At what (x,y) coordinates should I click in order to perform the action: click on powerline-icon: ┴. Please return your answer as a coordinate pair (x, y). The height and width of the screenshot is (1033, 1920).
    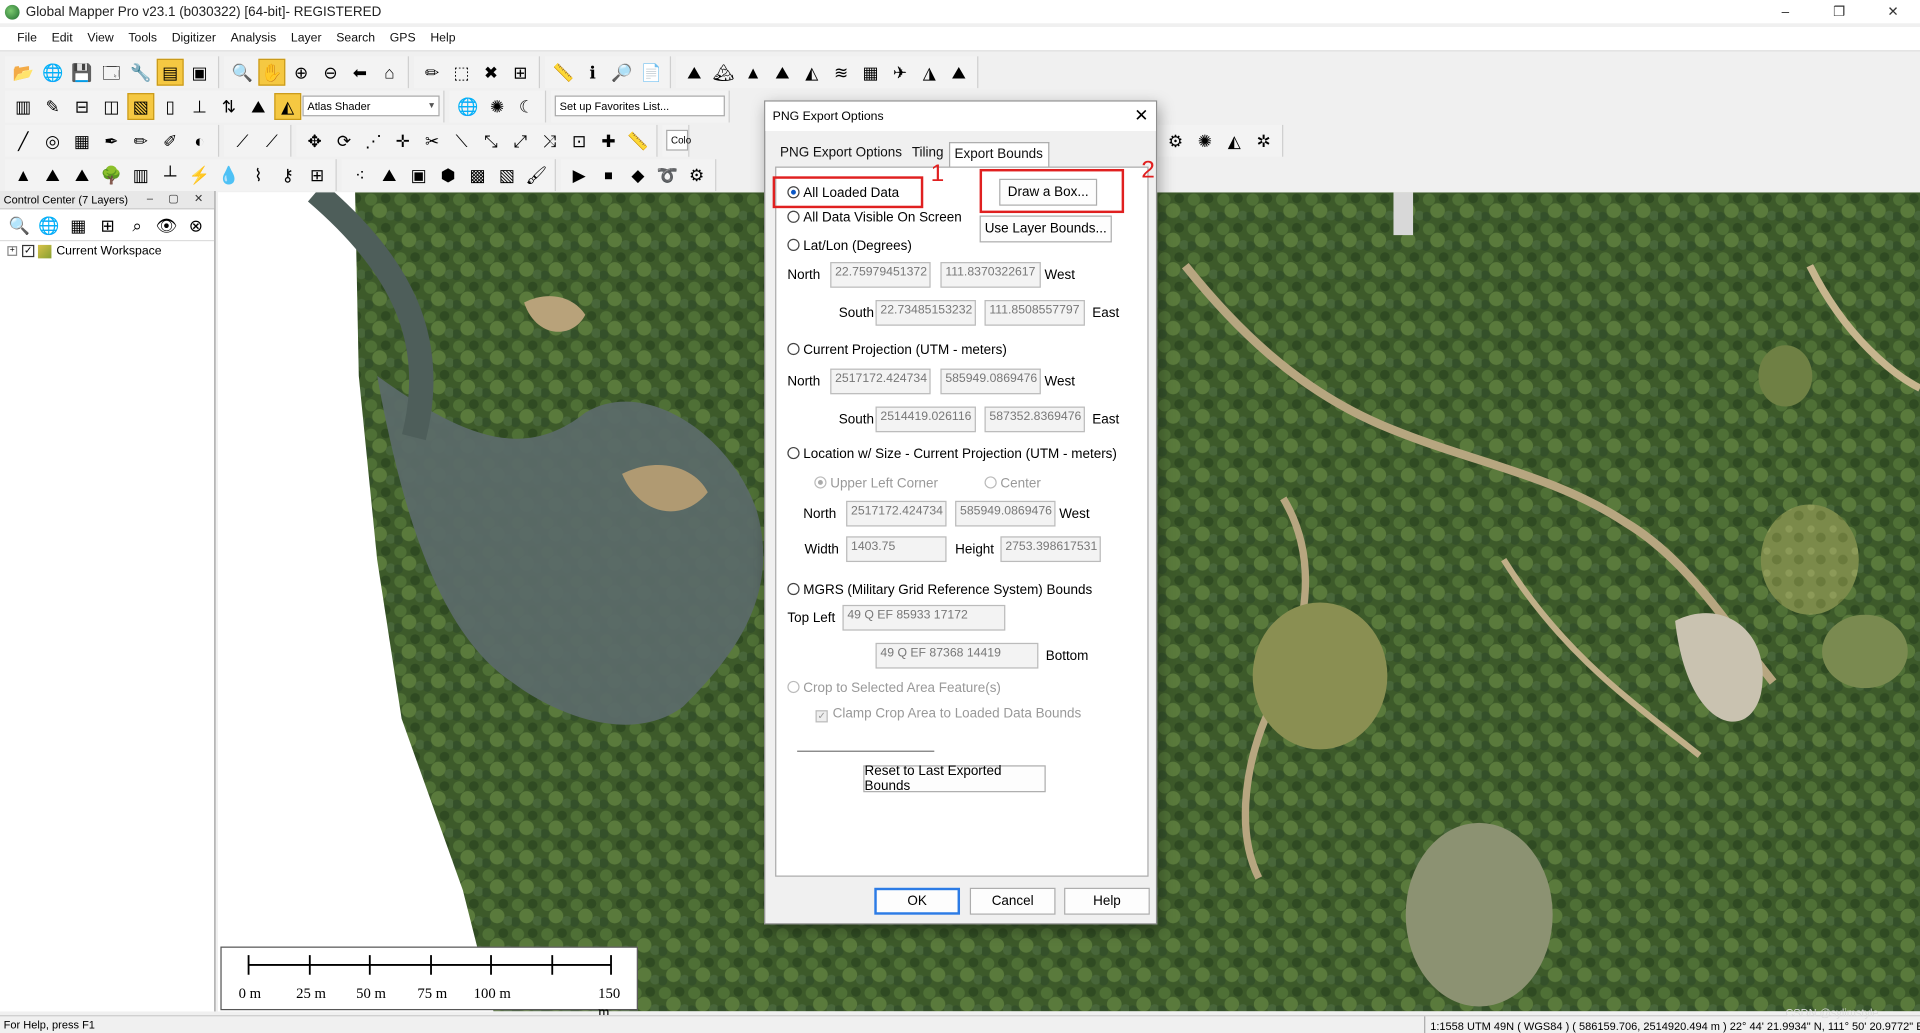
    Looking at the image, I should click on (170, 174).